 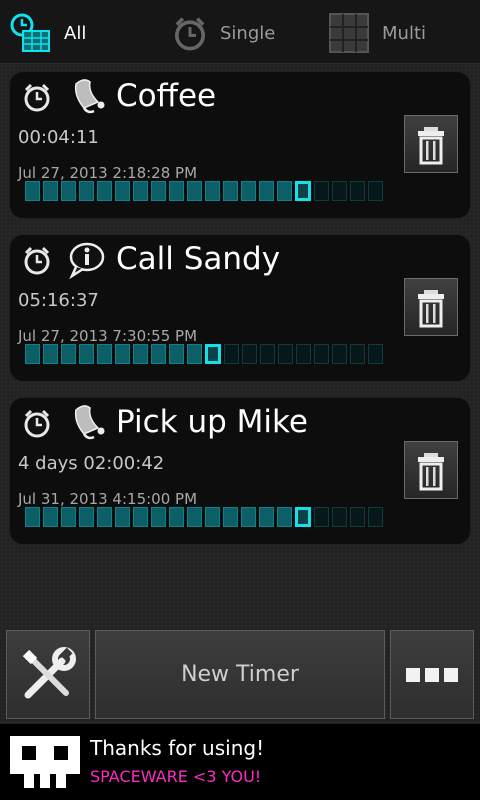 What do you see at coordinates (108, 173) in the screenshot?
I see `due-date: Jul 27, 2013 2:18:28 PM` at bounding box center [108, 173].